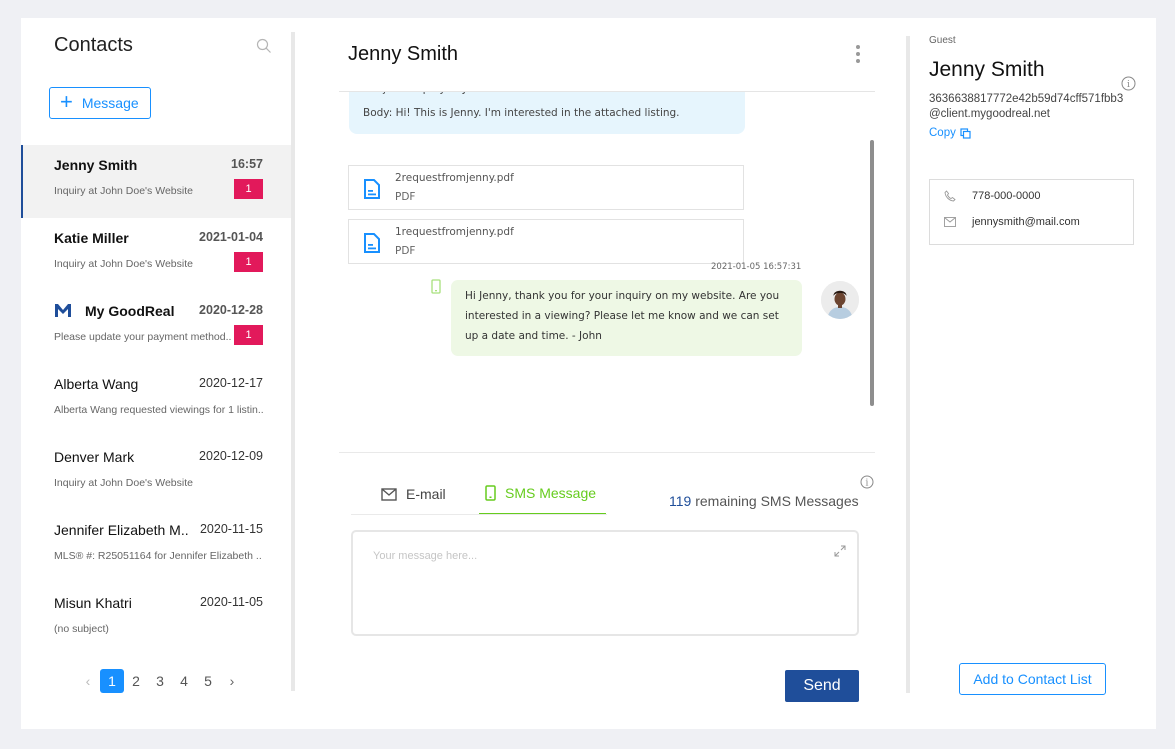 The width and height of the screenshot is (1175, 749). I want to click on contact-name: Denver Mark, so click(94, 457).